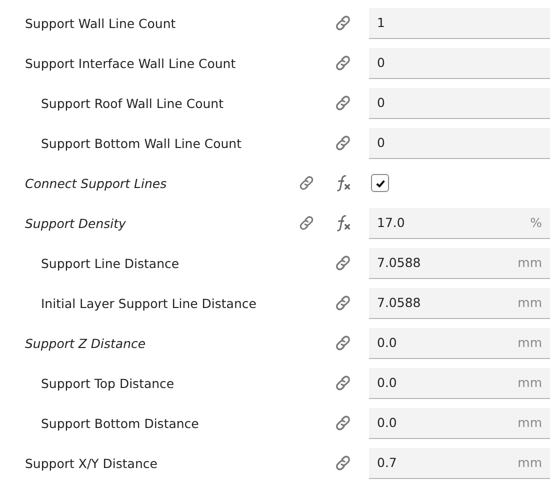 Image resolution: width=554 pixels, height=482 pixels. What do you see at coordinates (91, 463) in the screenshot?
I see `setting-label: Support X/Y Distance` at bounding box center [91, 463].